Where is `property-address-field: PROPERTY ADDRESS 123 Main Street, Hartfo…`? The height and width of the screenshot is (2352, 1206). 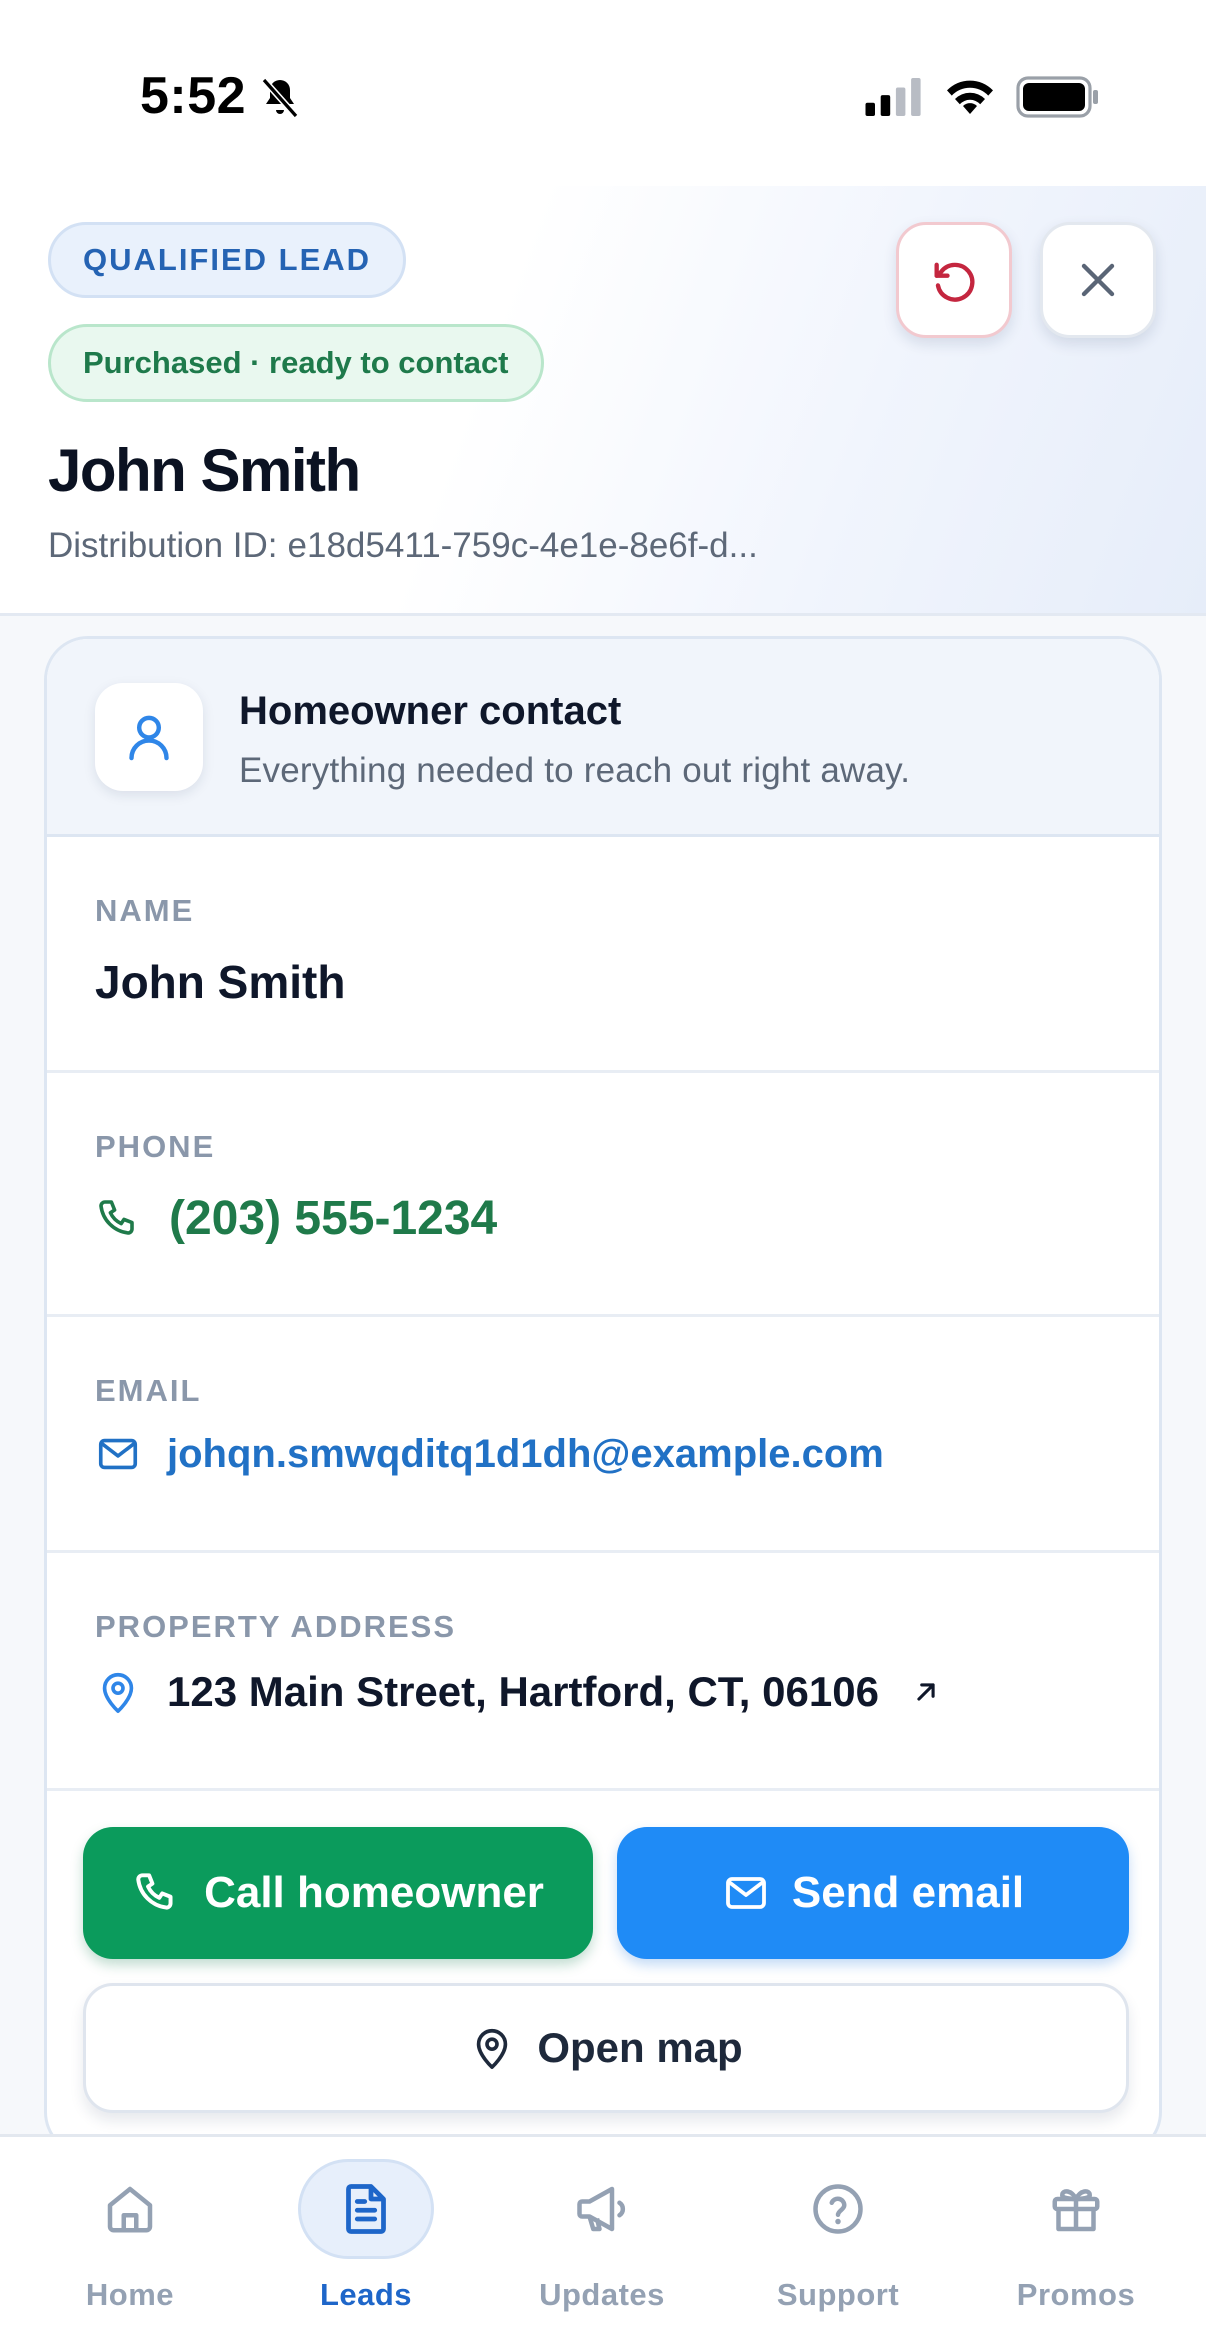 property-address-field: PROPERTY ADDRESS 123 Main Street, Hartfo… is located at coordinates (603, 1672).